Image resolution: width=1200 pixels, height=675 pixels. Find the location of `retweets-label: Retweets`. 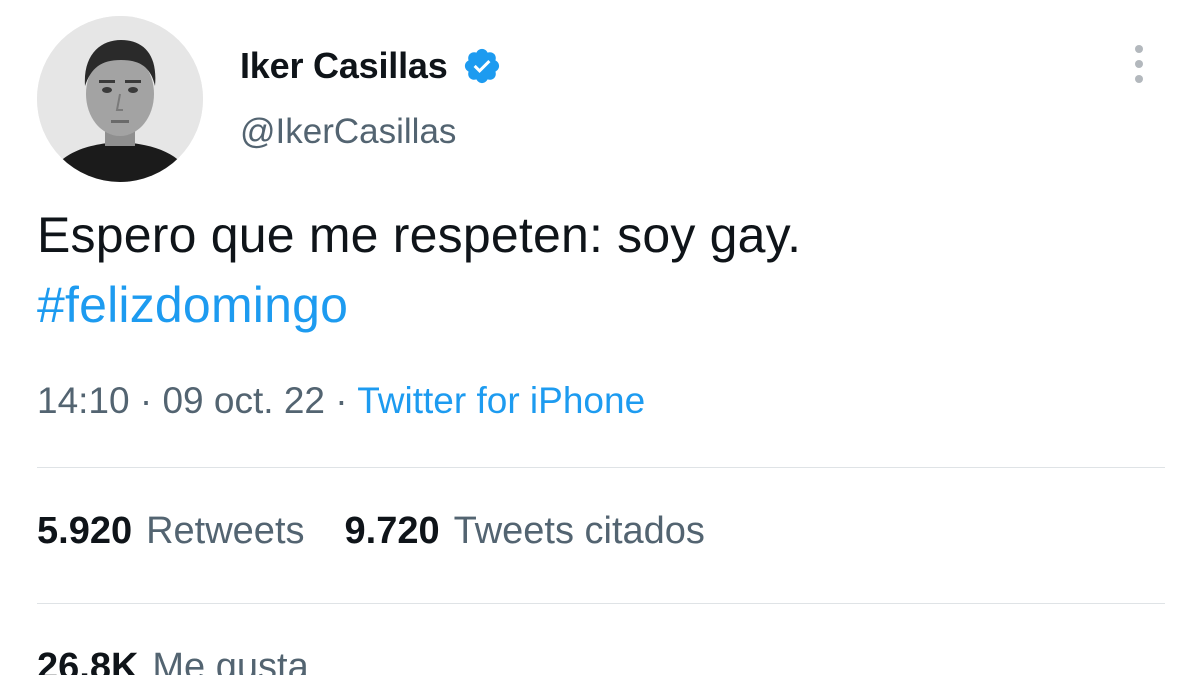

retweets-label: Retweets is located at coordinates (225, 531).